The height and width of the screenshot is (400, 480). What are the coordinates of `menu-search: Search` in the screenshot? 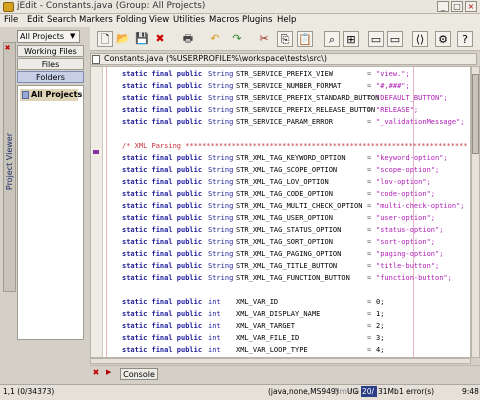 It's located at (61, 20).